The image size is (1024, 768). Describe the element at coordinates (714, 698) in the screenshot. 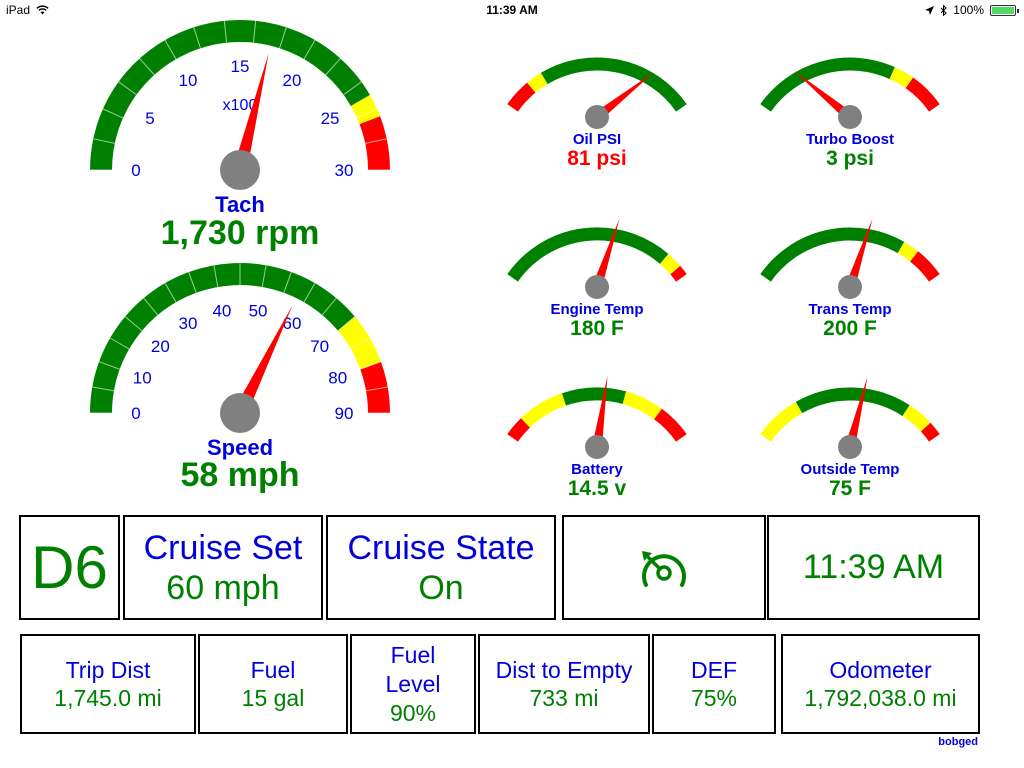

I see `def-value: 75%` at that location.